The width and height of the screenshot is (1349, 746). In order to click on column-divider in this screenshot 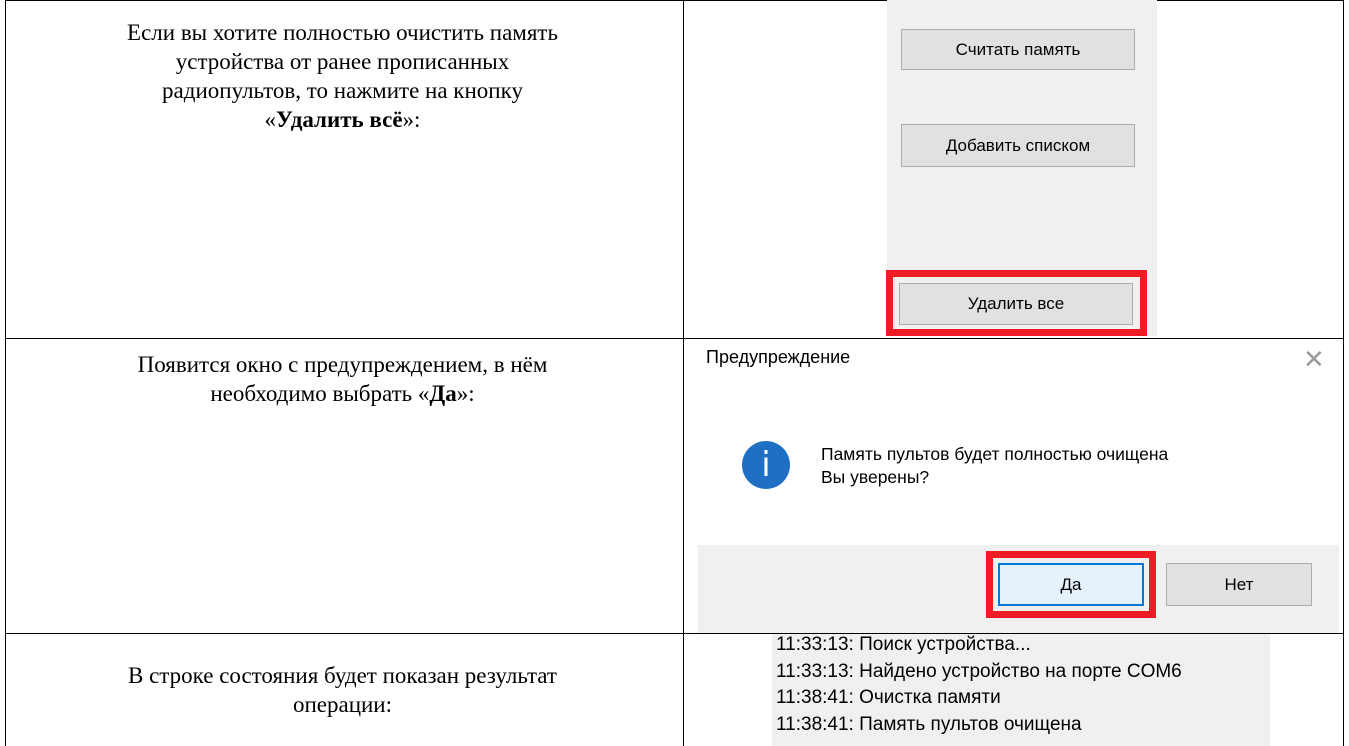, I will do `click(683, 373)`.